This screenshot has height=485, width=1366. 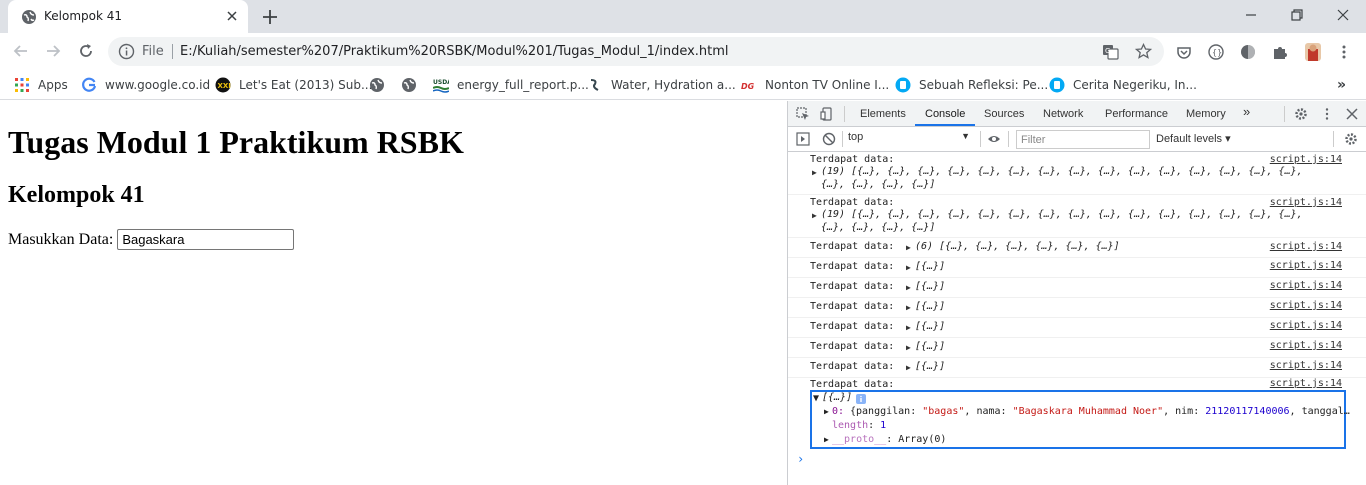 I want to click on tab-memory: Memory, so click(x=1206, y=114).